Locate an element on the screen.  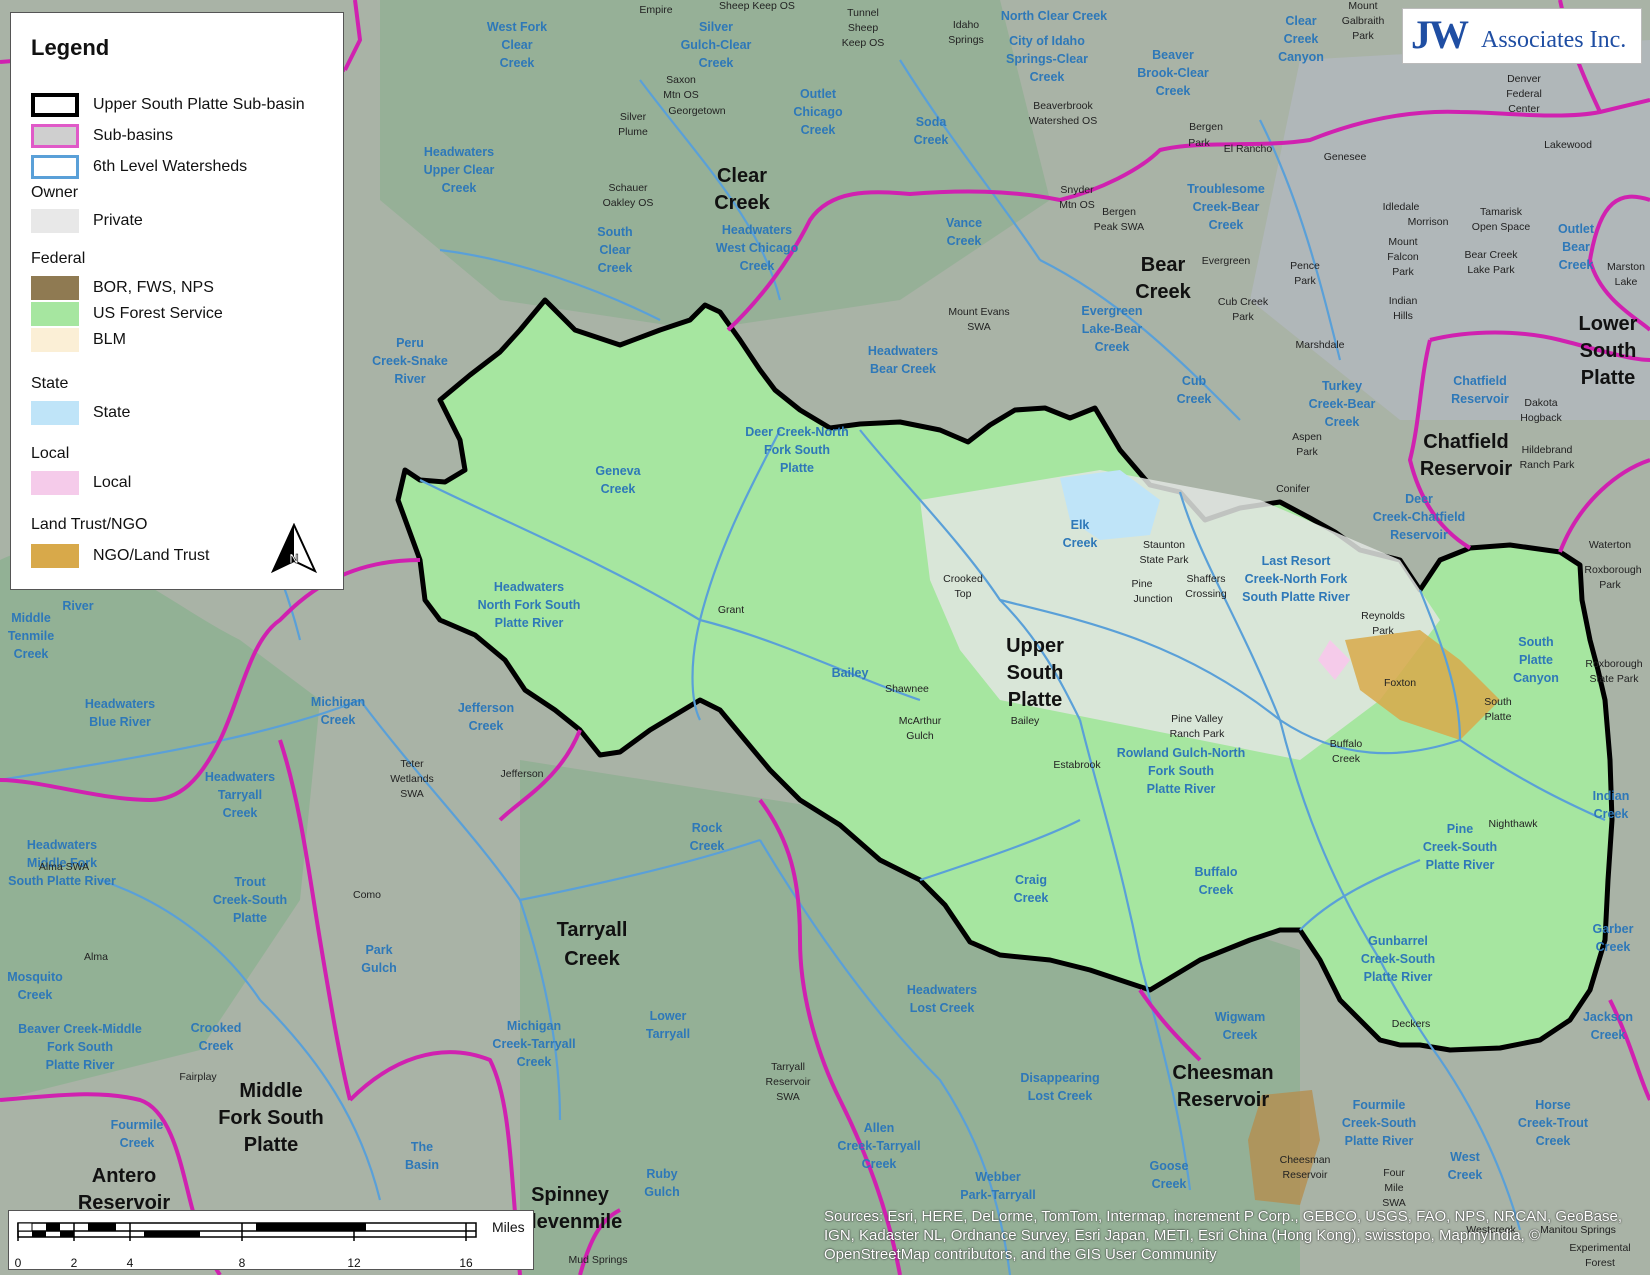
place-label: Plume is located at coordinates (633, 132).